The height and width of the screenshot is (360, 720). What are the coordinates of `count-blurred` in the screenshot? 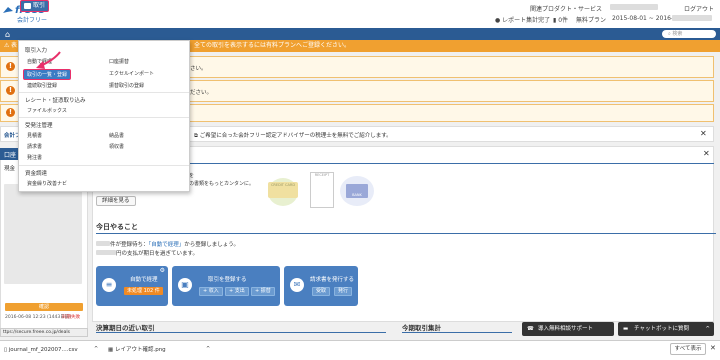 It's located at (103, 243).